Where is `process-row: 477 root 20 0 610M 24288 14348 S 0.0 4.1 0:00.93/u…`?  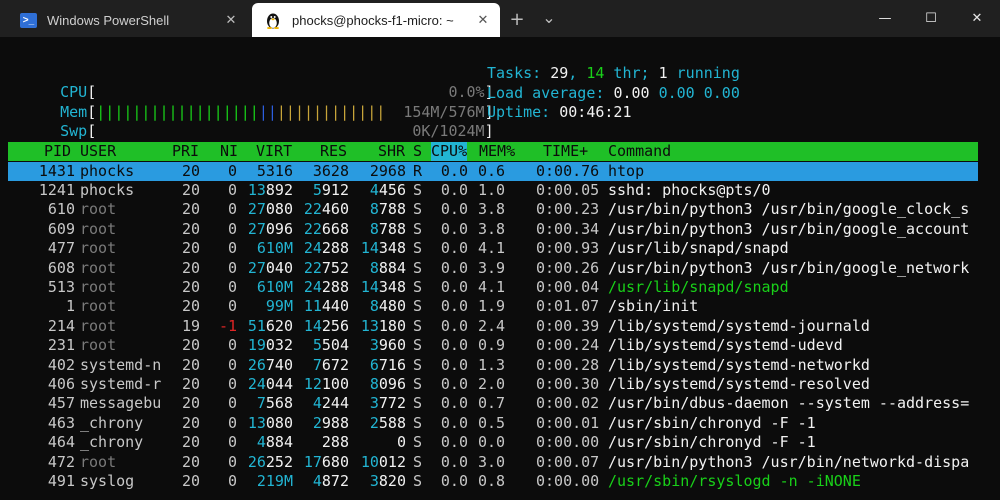
process-row: 477 root 20 0 610M 24288 14348 S 0.0 4.1 0:00.93/u… is located at coordinates (493, 248).